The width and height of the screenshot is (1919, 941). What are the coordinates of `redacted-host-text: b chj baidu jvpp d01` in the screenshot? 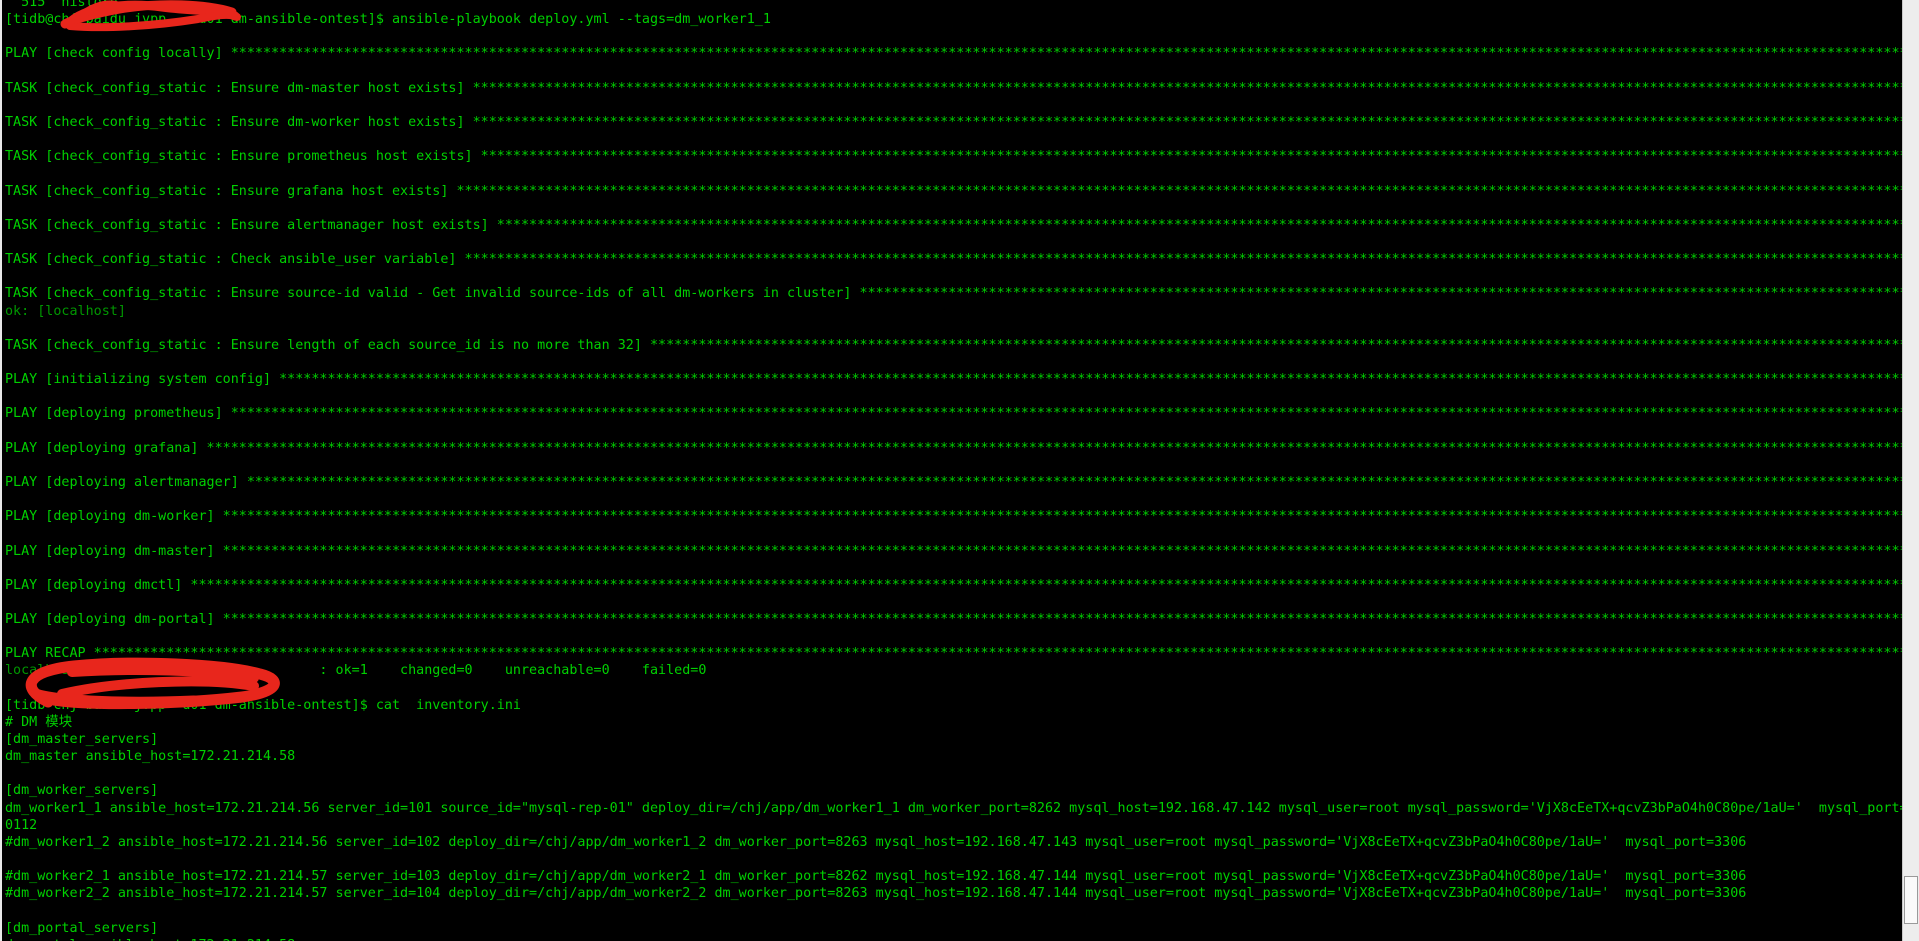 It's located at (126, 705).